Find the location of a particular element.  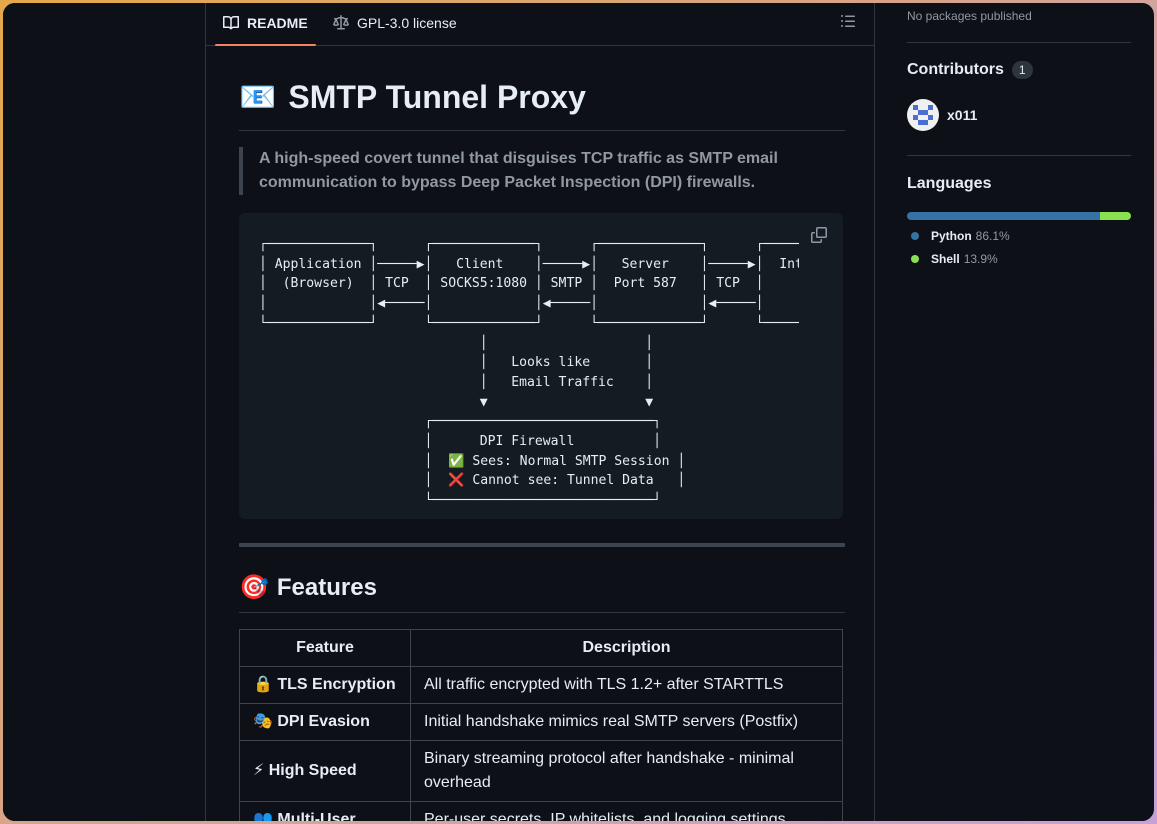

language-percent: 13.9% is located at coordinates (980, 259).